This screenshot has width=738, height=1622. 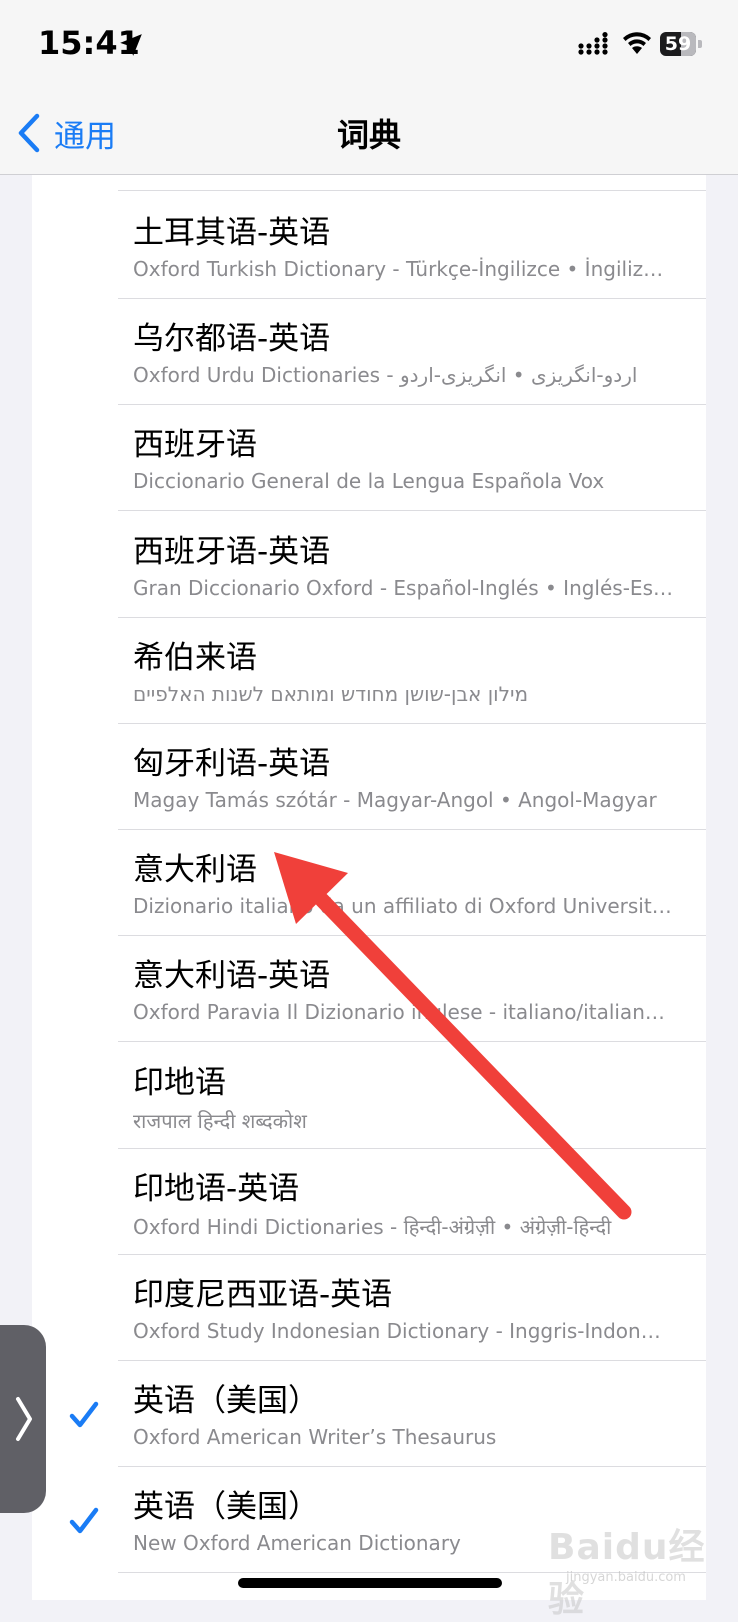 What do you see at coordinates (195, 657) in the screenshot?
I see `dictionary-title: 希伯来语` at bounding box center [195, 657].